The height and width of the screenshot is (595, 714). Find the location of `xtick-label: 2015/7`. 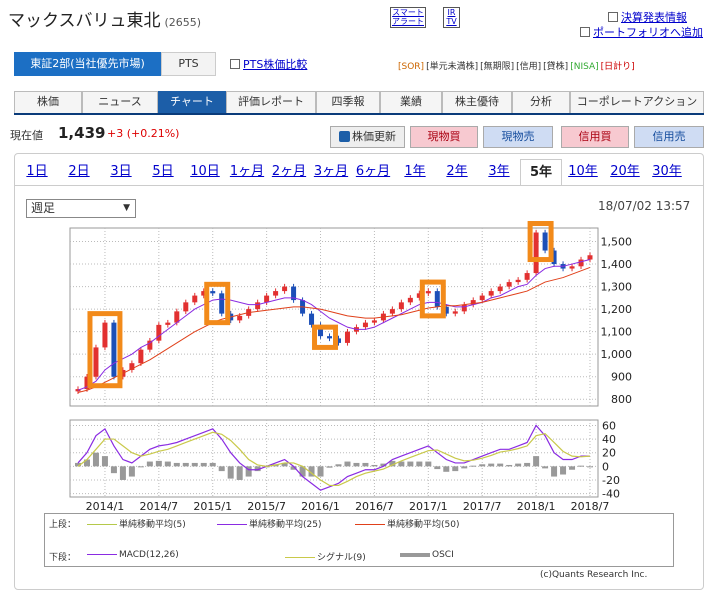

xtick-label: 2015/7 is located at coordinates (266, 506).